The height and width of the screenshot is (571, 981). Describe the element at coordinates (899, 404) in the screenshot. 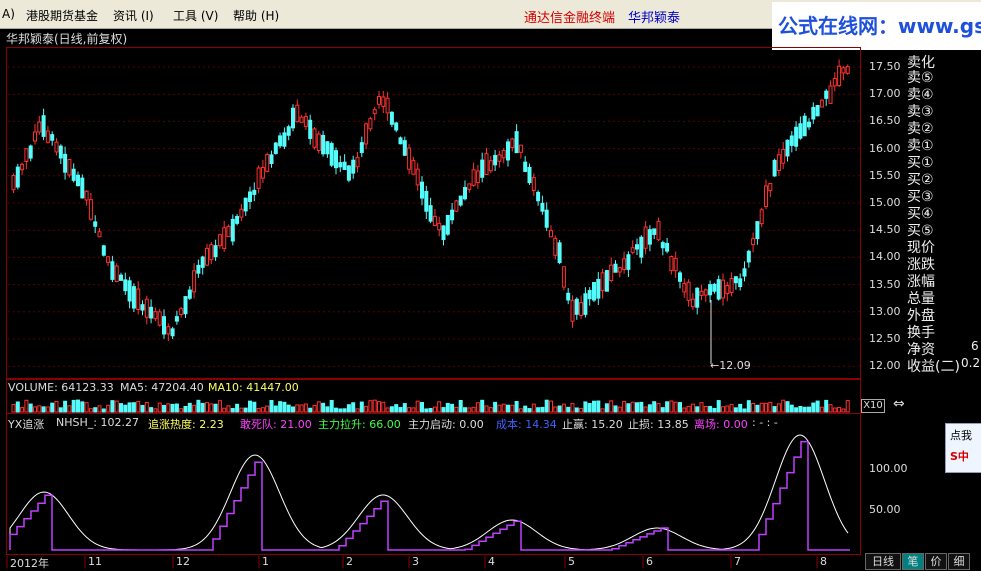

I see `resize-arrow-icon: ⇔` at that location.